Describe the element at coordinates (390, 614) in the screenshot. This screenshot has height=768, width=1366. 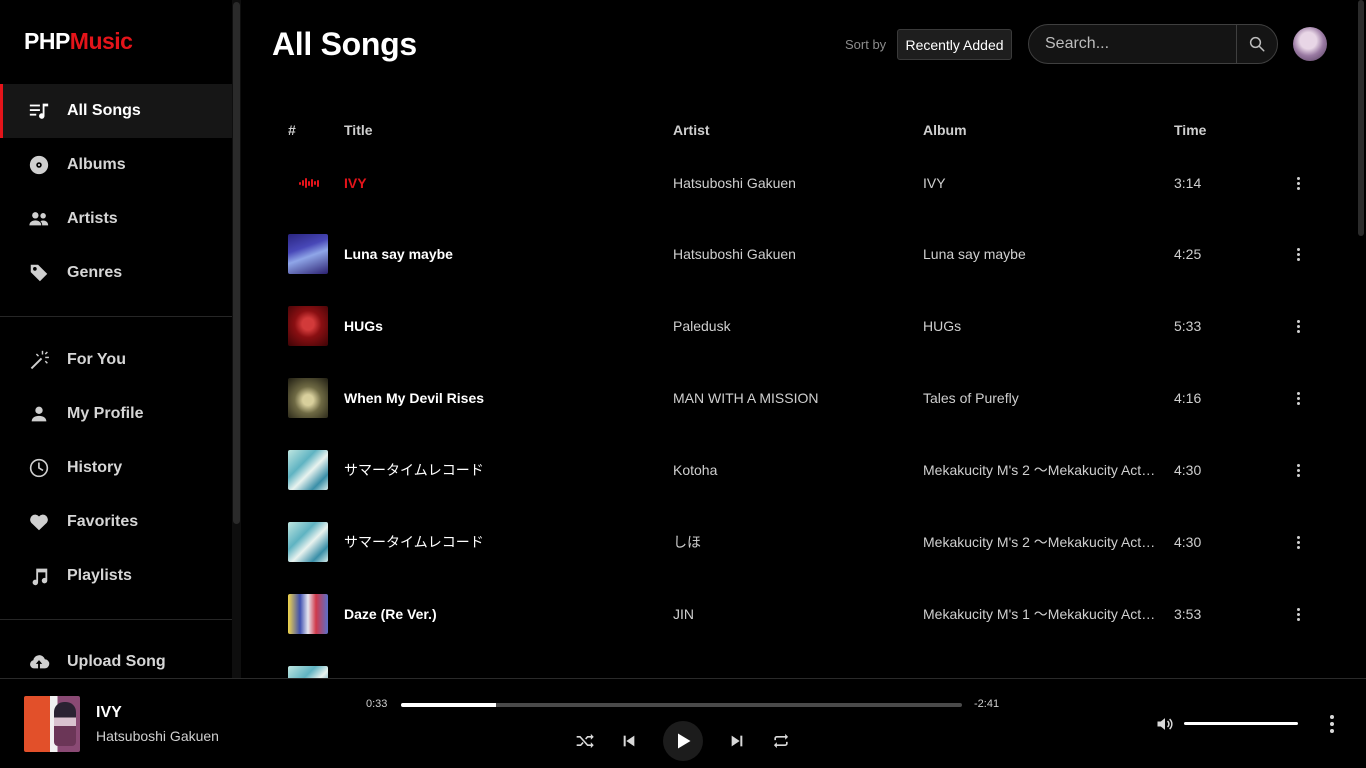
I see `song-title: Daze (Re Ver.)` at that location.